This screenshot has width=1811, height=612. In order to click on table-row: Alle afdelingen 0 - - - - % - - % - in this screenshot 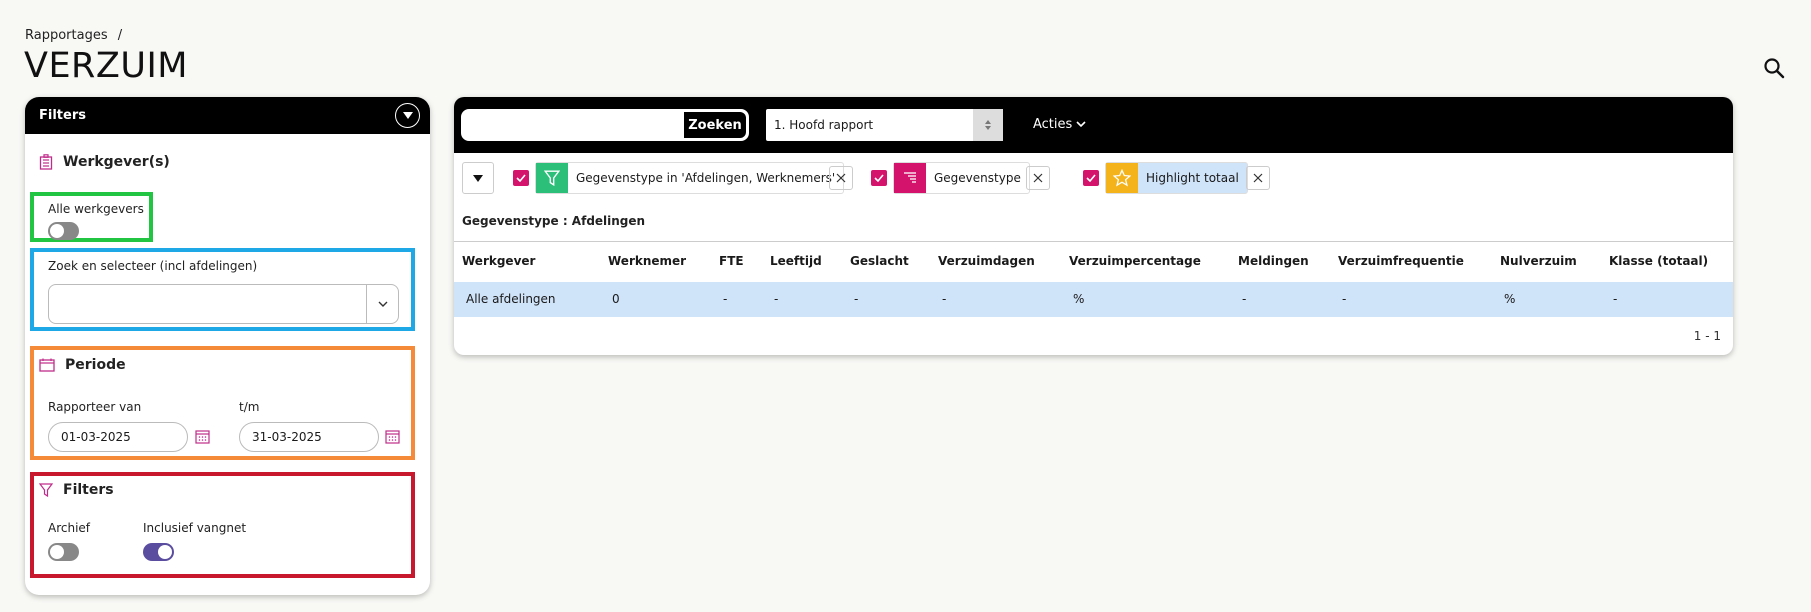, I will do `click(1093, 299)`.